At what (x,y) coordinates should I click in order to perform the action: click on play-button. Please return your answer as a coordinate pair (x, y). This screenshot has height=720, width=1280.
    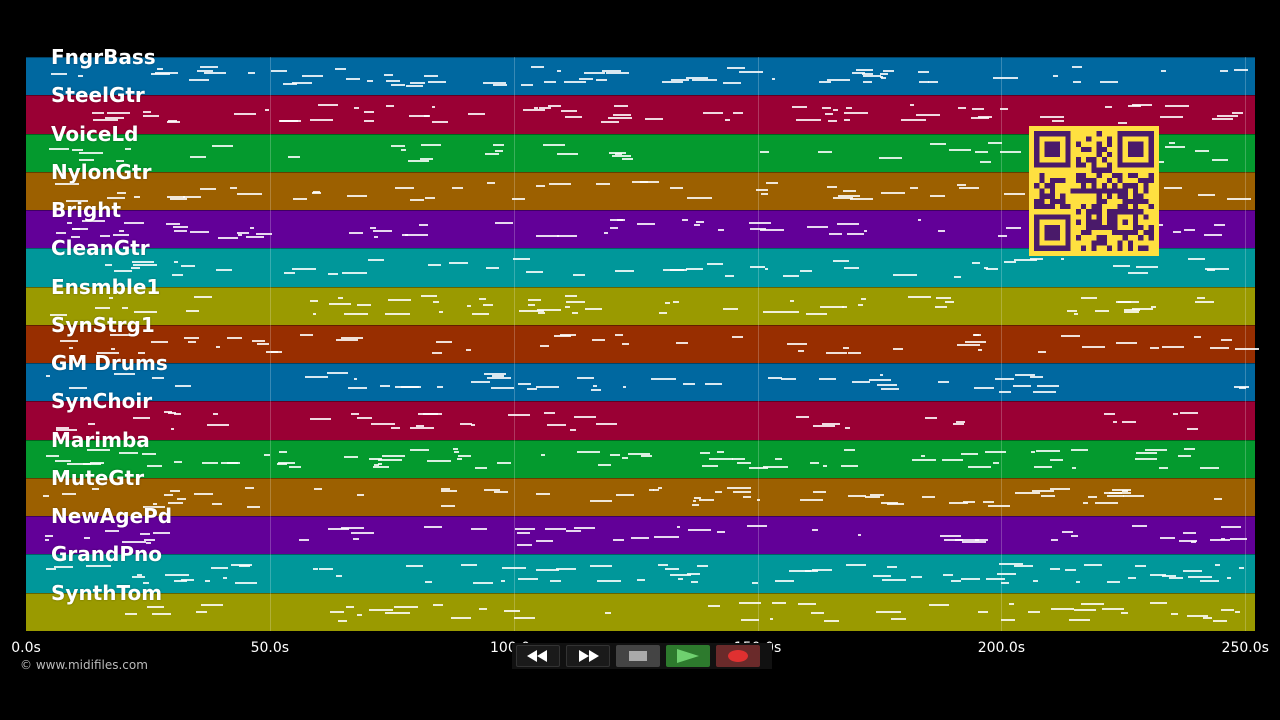
    Looking at the image, I should click on (688, 656).